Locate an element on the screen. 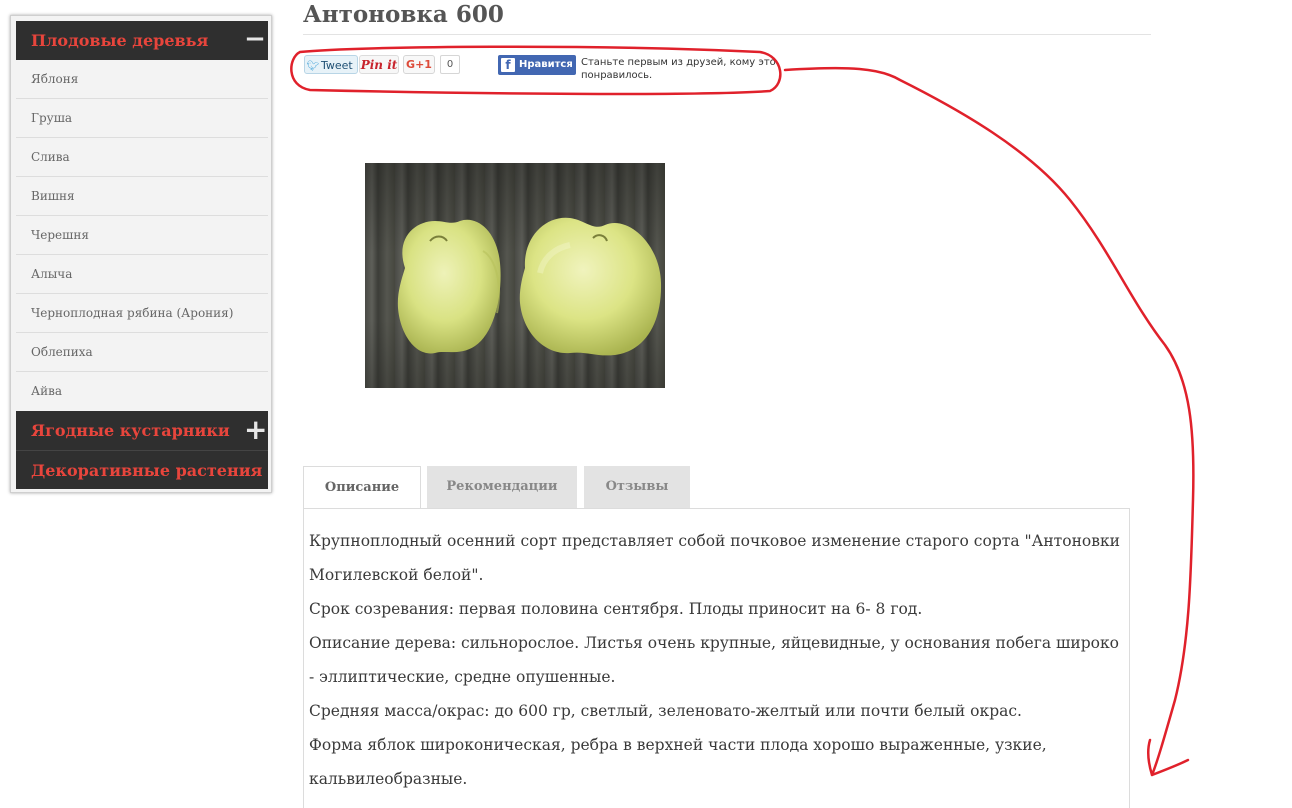 The image size is (1292, 808). tweet-label: Tweet is located at coordinates (337, 65).